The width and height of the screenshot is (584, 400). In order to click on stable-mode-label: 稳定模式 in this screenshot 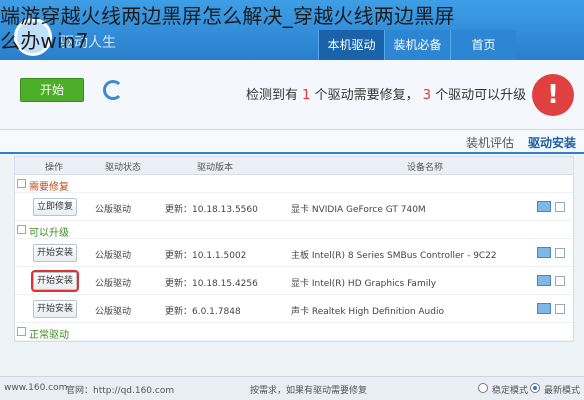, I will do `click(510, 391)`.